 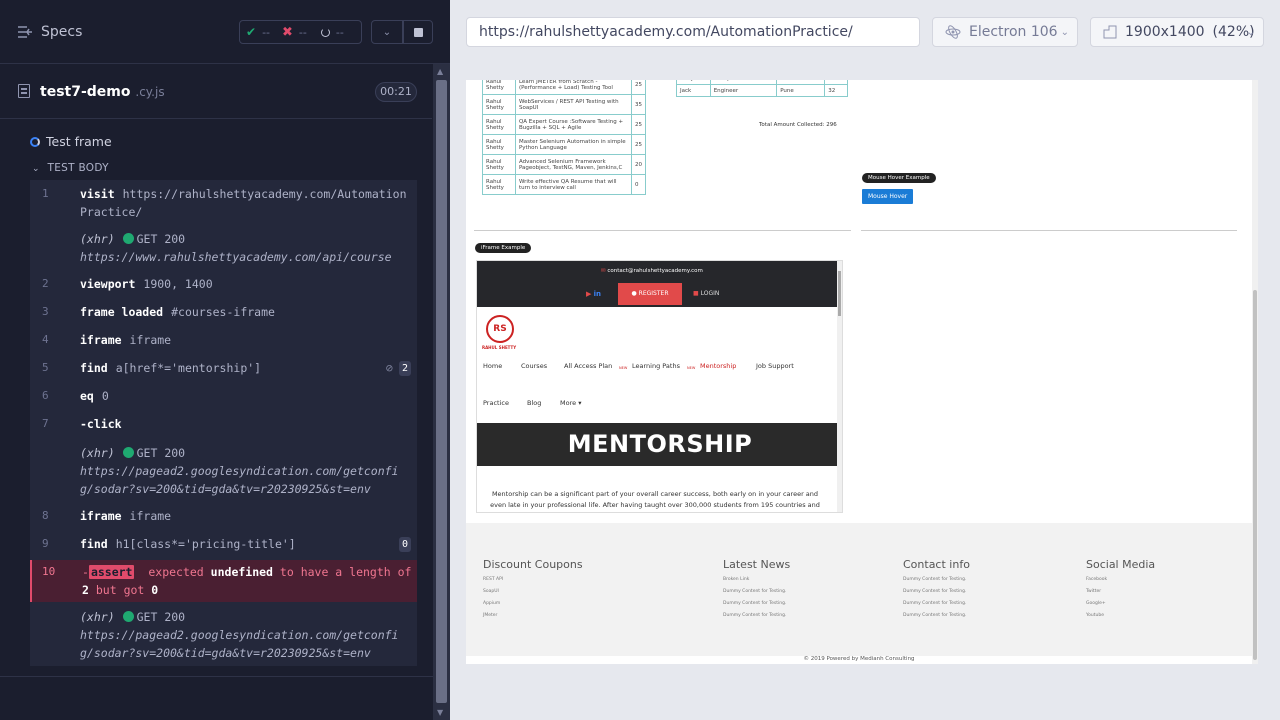 What do you see at coordinates (588, 294) in the screenshot?
I see `youtube-icon: ▶` at bounding box center [588, 294].